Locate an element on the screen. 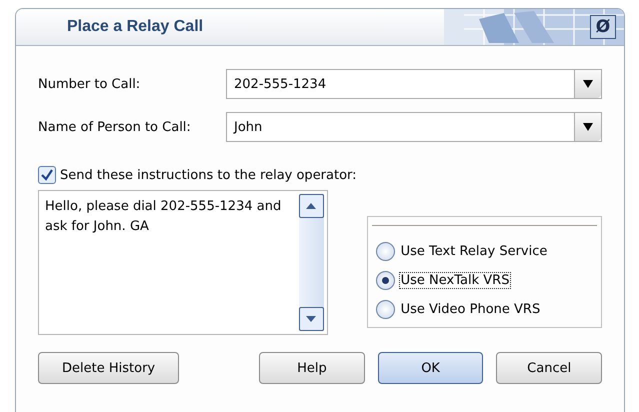  checkbox-label: Send these instructions to the relay operator: is located at coordinates (208, 175).